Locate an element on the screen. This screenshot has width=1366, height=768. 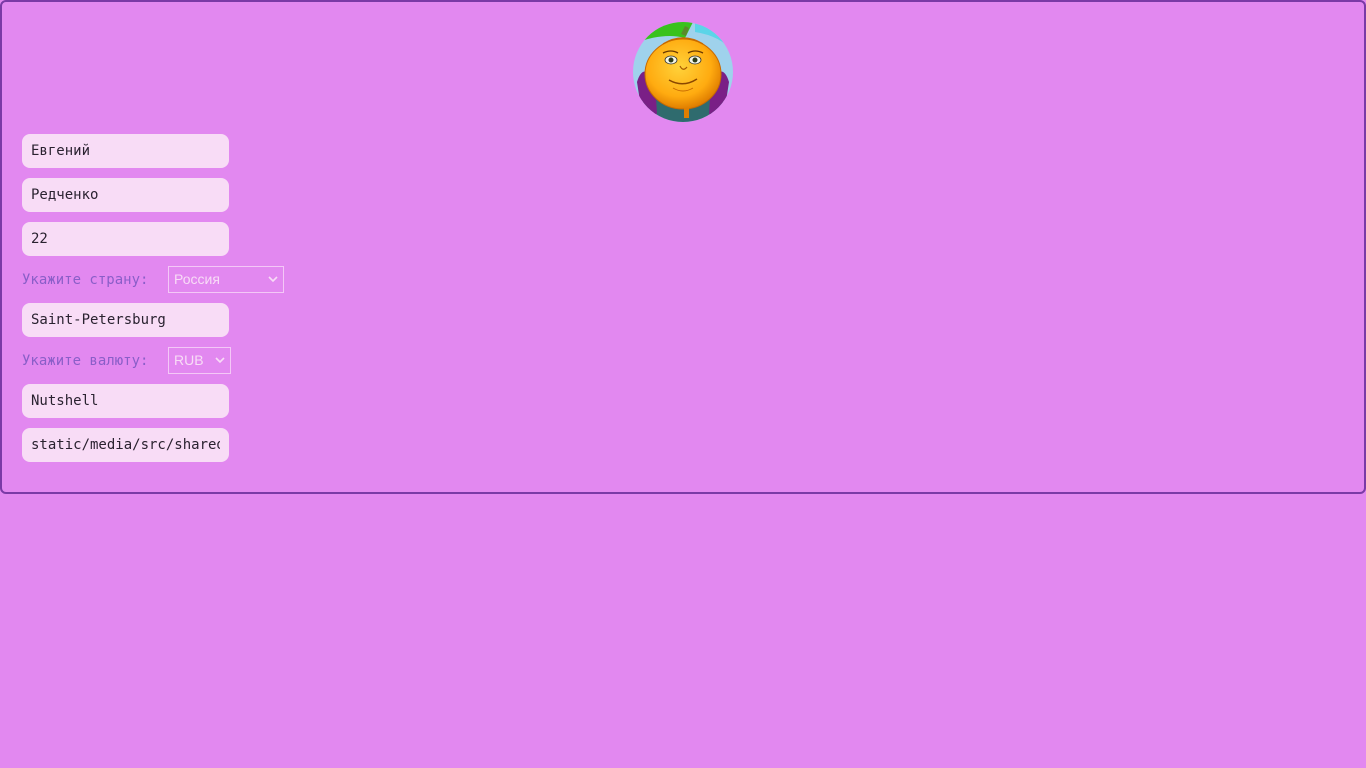
age-input is located at coordinates (125, 239).